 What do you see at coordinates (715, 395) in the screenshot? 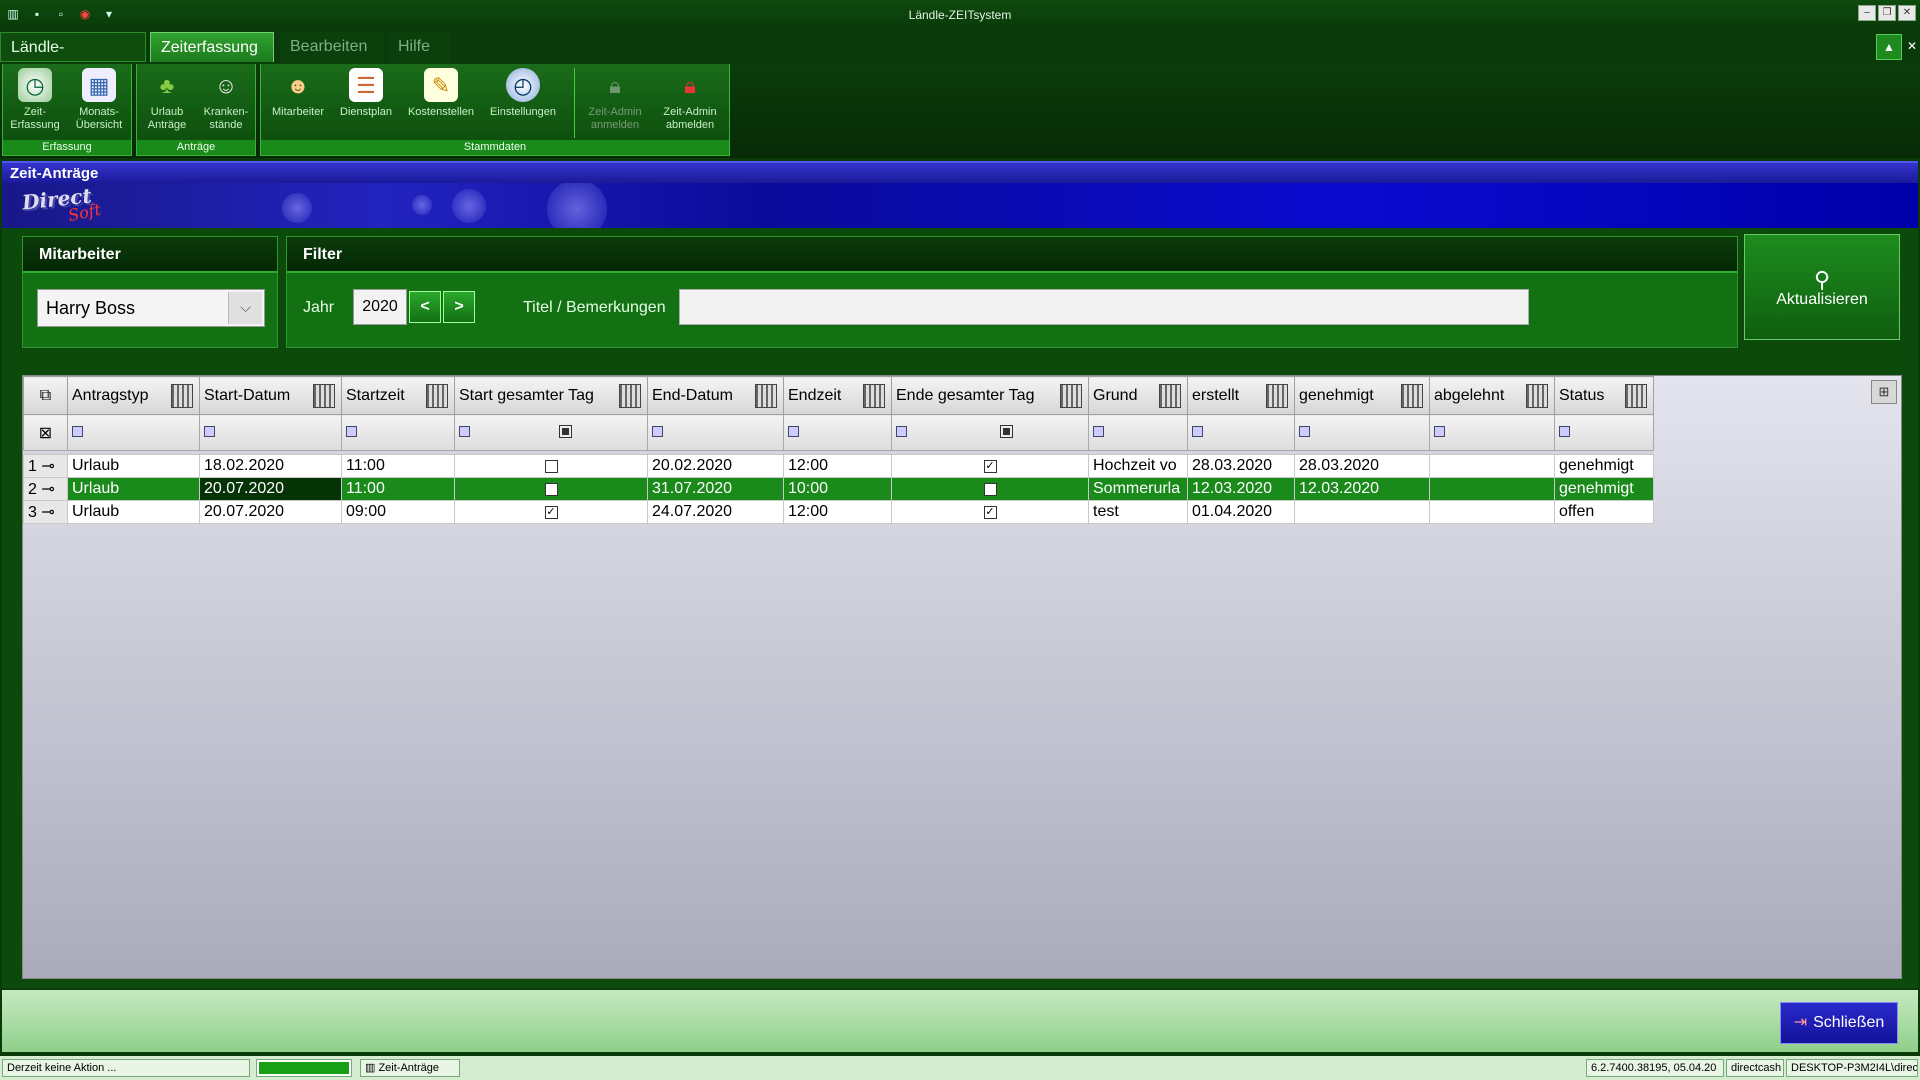
I see `col-end-datum: End-Datum` at bounding box center [715, 395].